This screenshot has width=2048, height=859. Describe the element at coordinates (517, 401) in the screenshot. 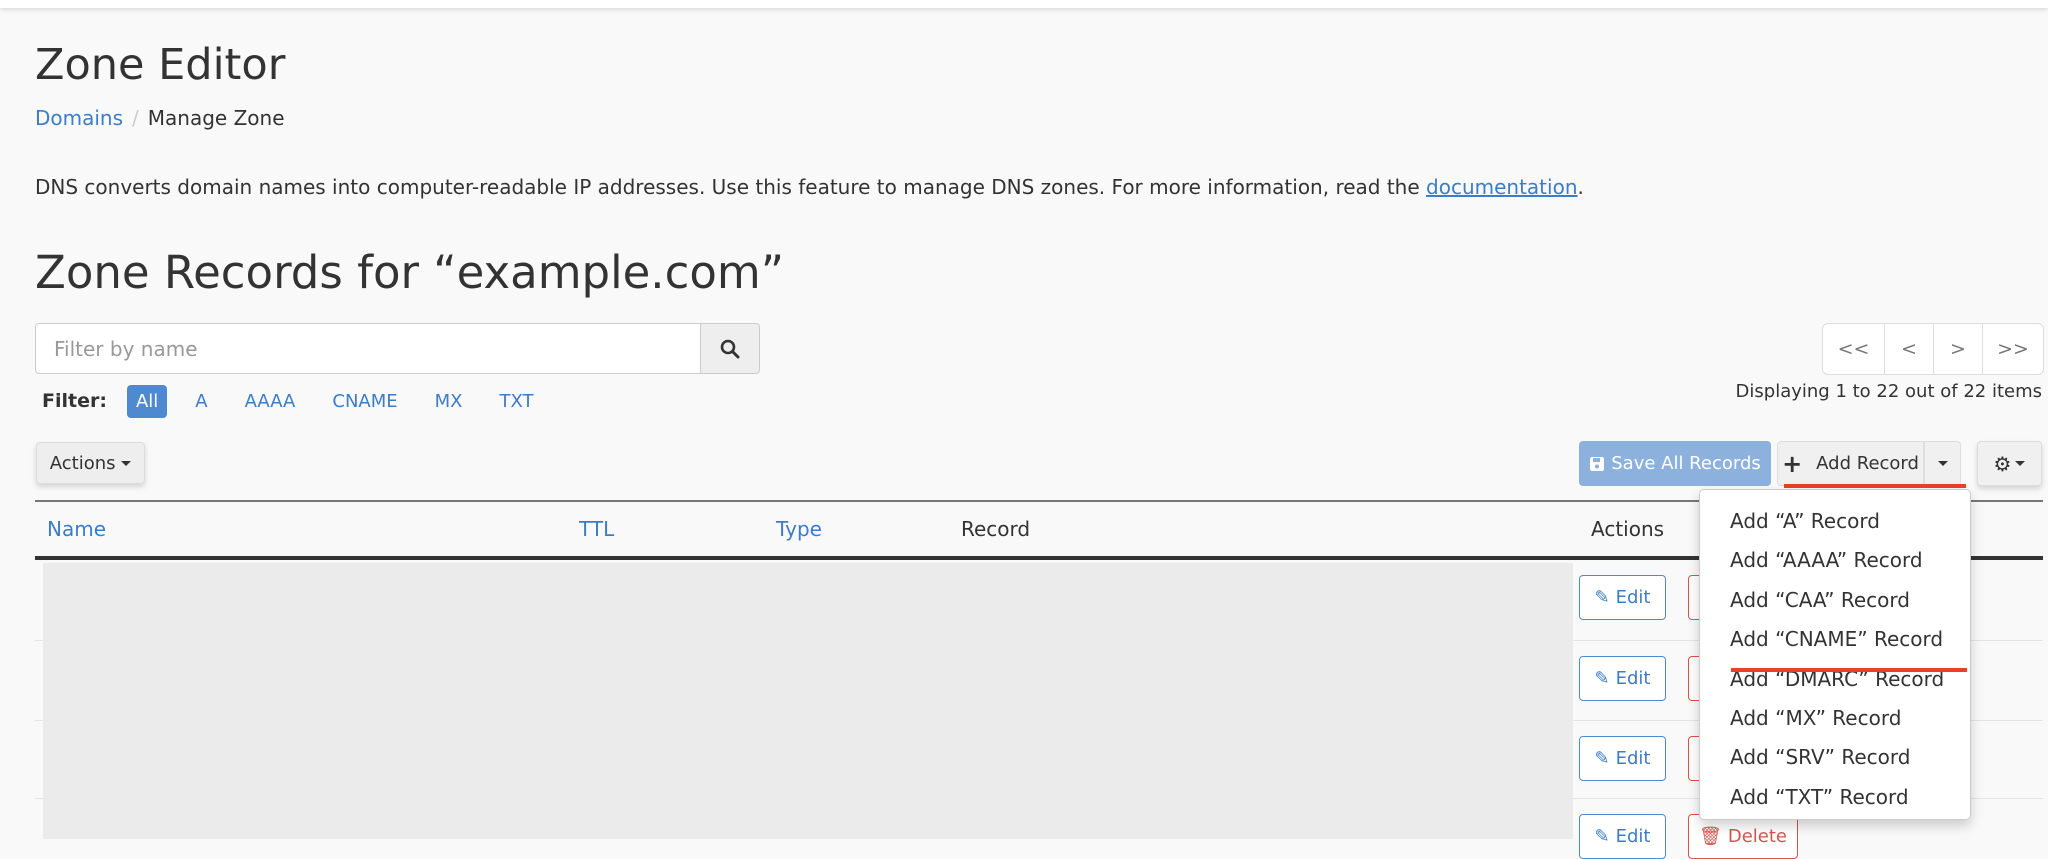

I see `filter-txt: TXT` at that location.